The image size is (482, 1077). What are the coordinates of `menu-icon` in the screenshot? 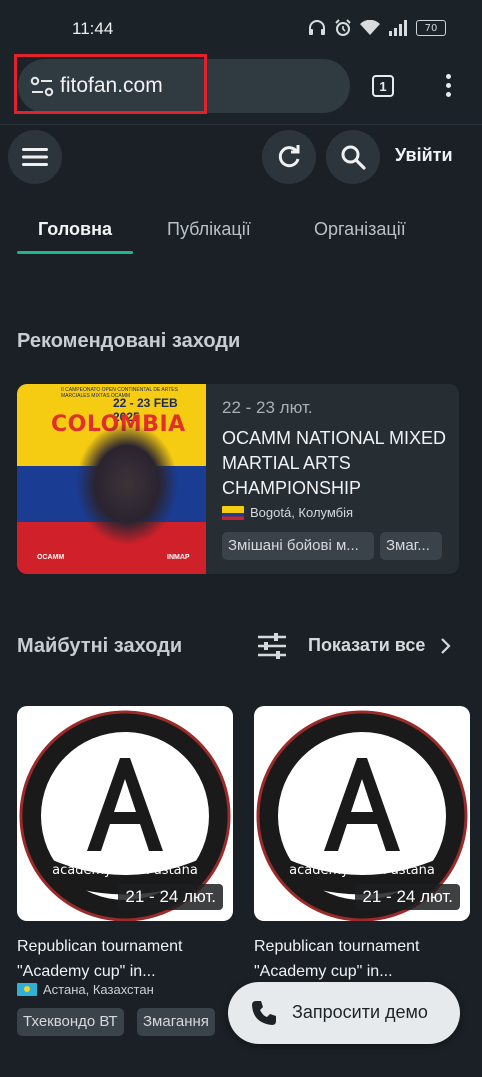 It's located at (35, 157).